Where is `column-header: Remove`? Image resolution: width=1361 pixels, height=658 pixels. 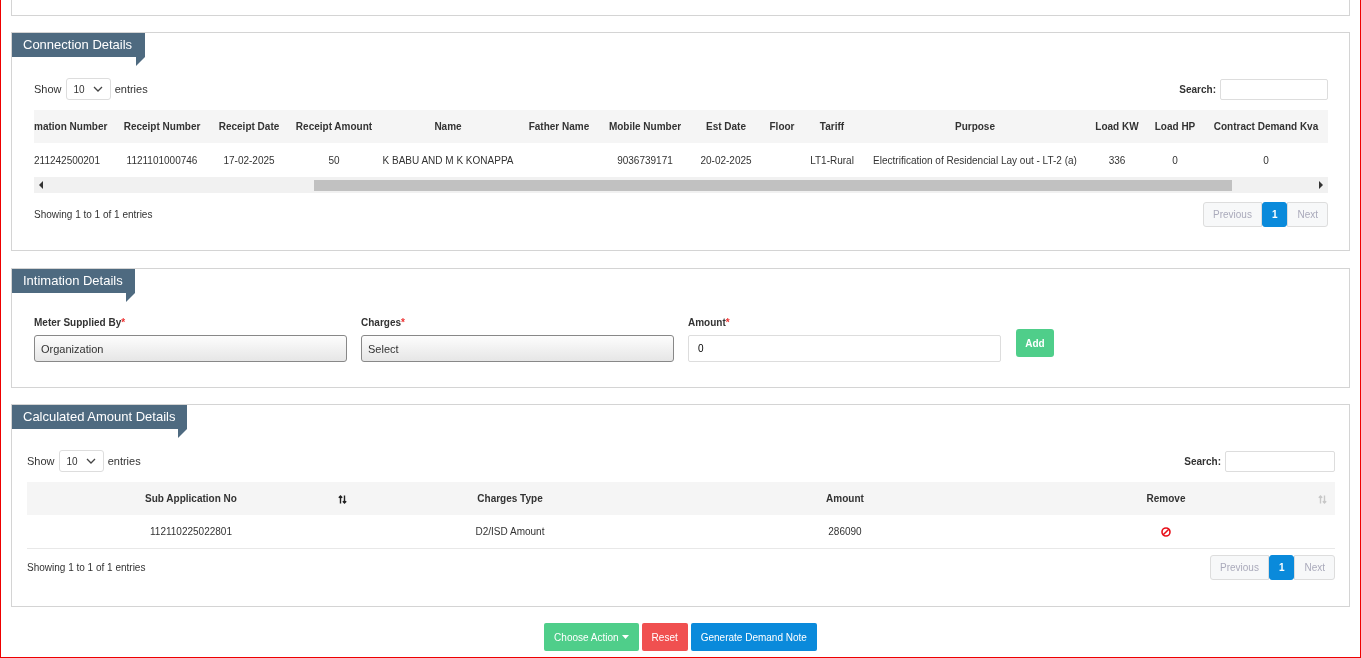 column-header: Remove is located at coordinates (1166, 498).